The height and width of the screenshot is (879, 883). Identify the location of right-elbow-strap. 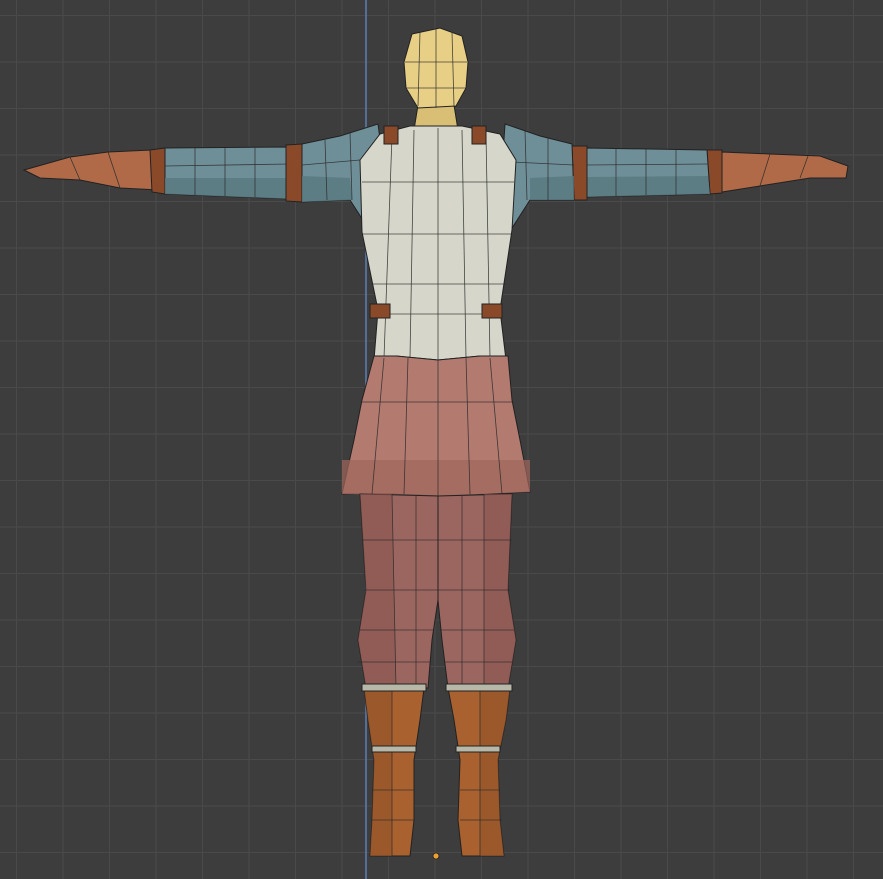
(579, 173).